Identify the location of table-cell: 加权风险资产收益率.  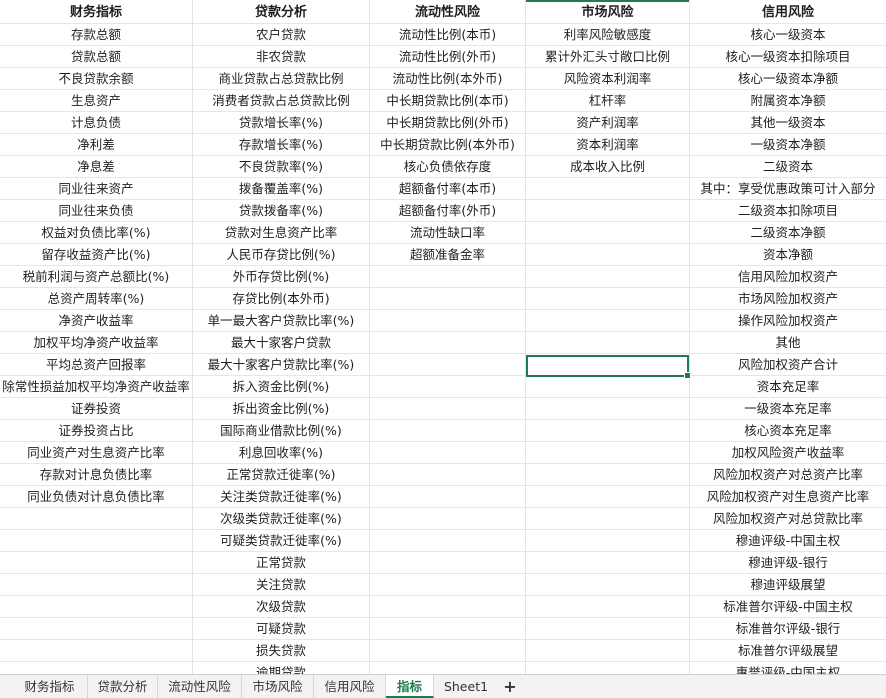
(788, 453).